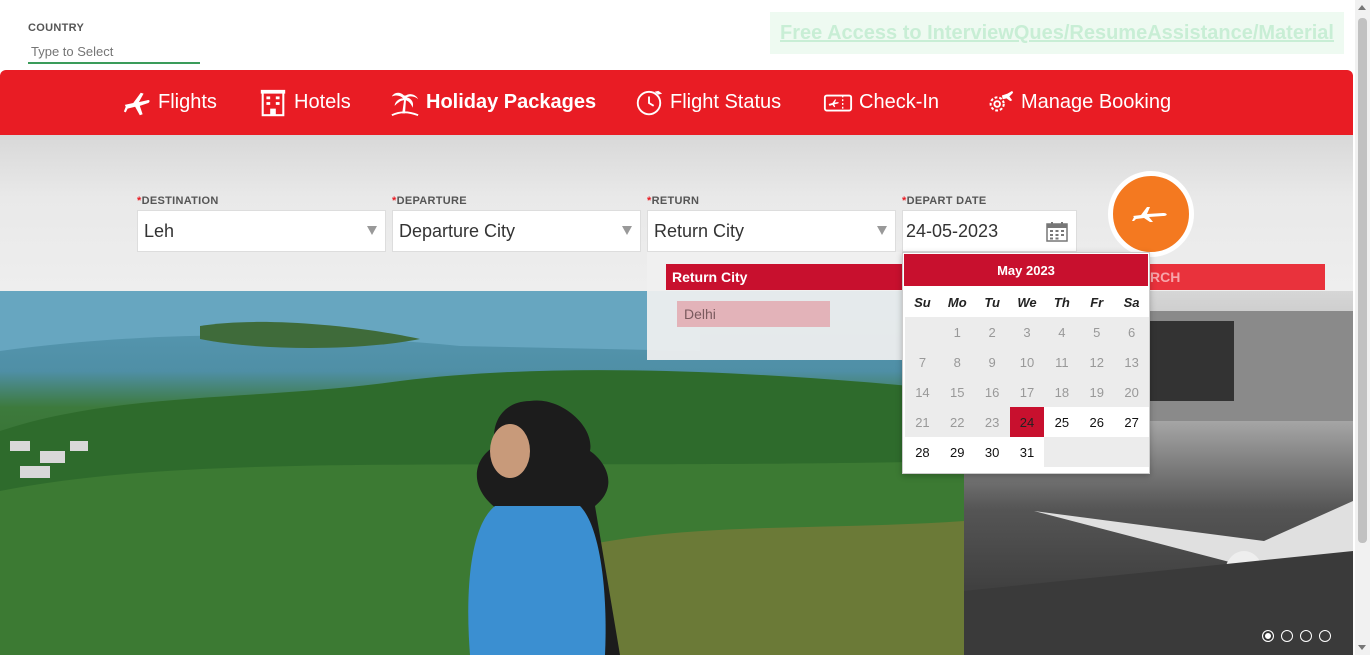 This screenshot has height=655, width=1370. Describe the element at coordinates (957, 302) in the screenshot. I see `weekday-label: Mo` at that location.